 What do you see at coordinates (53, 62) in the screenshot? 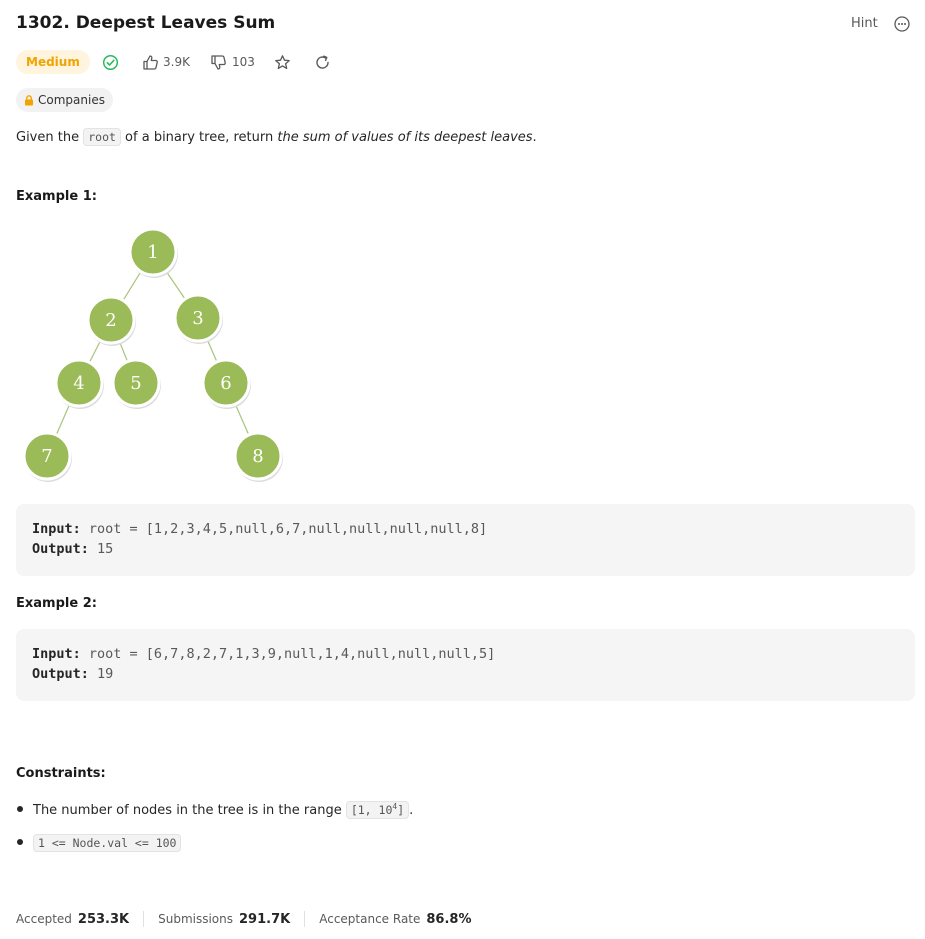
I see `difficulty-badge: Medium` at bounding box center [53, 62].